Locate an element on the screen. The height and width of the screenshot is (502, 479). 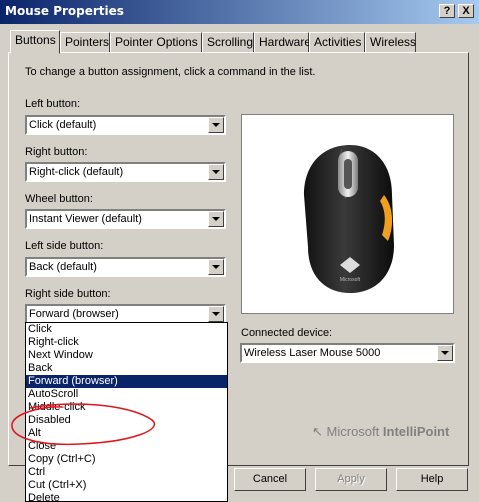
connected-device-select: Wireless Laser Mouse 5000 is located at coordinates (347, 353).